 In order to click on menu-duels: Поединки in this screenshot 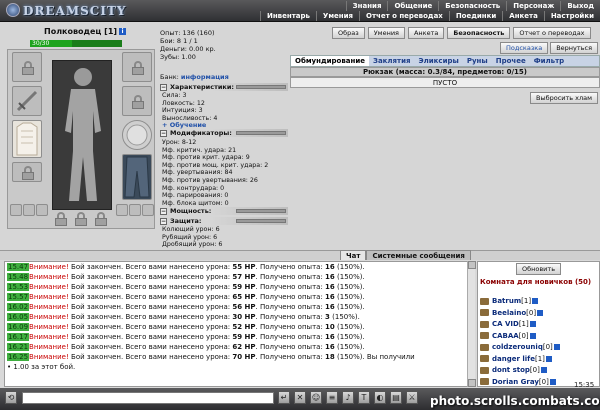, I will do `click(475, 16)`.